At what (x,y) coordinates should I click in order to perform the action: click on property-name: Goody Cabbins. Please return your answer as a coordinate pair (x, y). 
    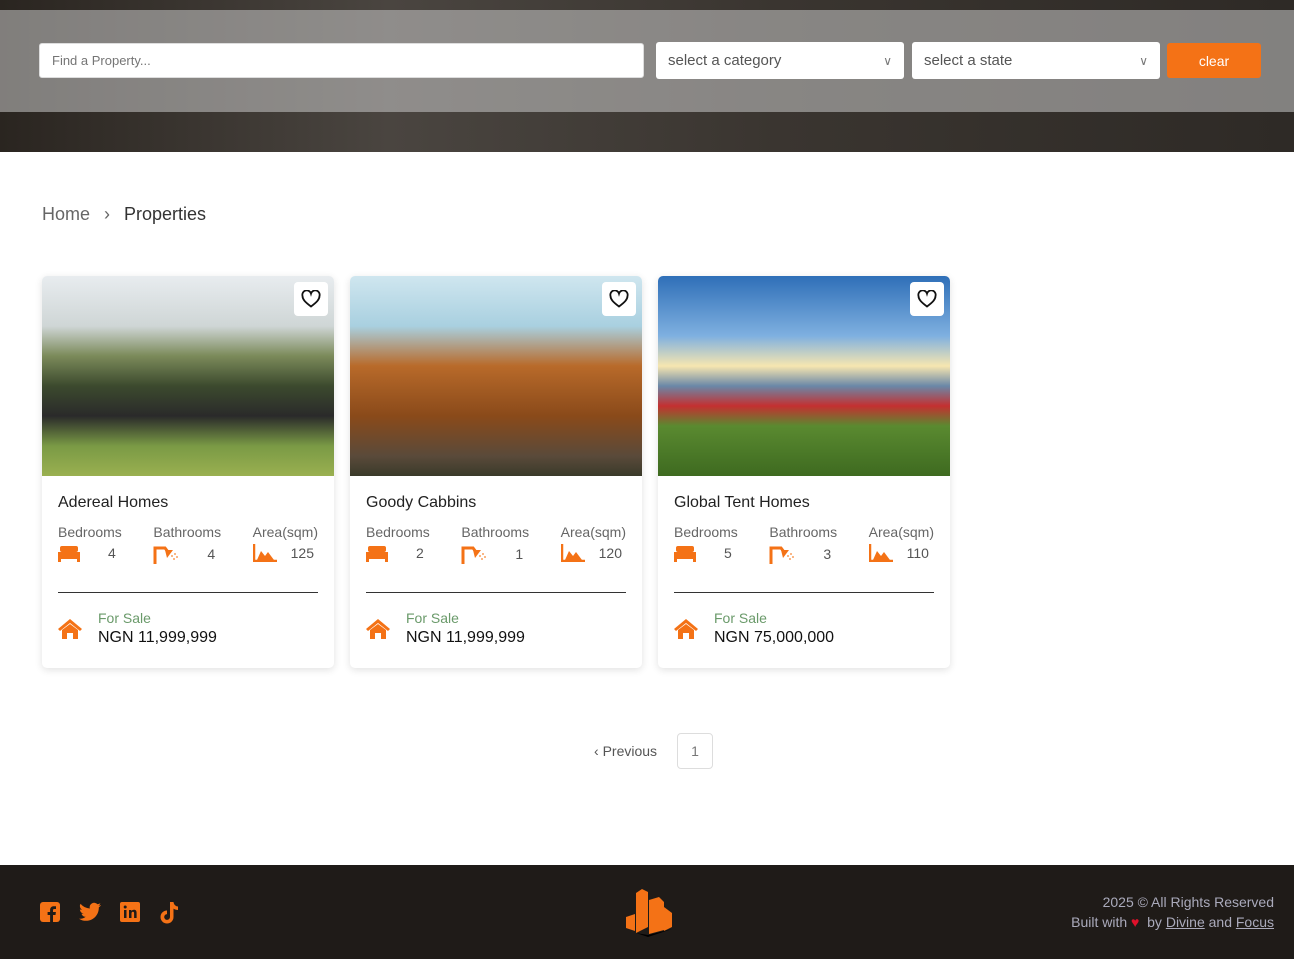
    Looking at the image, I should click on (421, 503).